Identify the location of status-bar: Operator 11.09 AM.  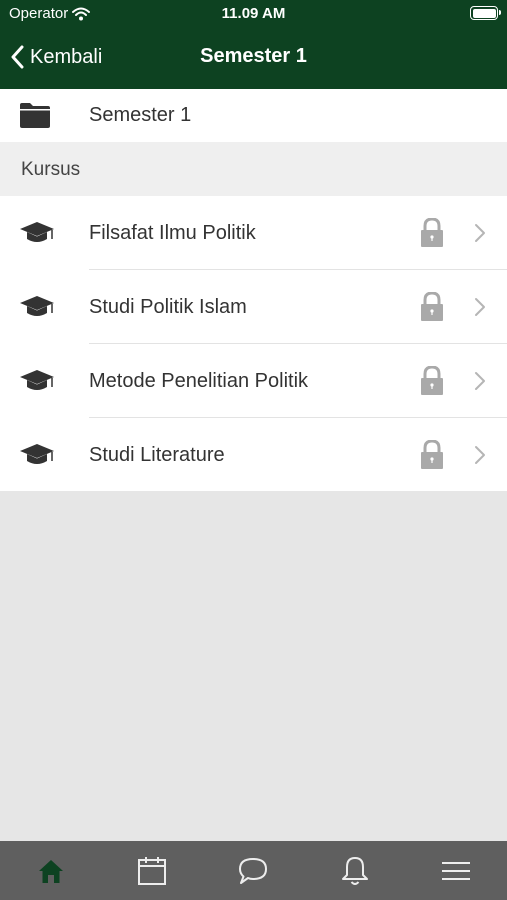
(253, 13).